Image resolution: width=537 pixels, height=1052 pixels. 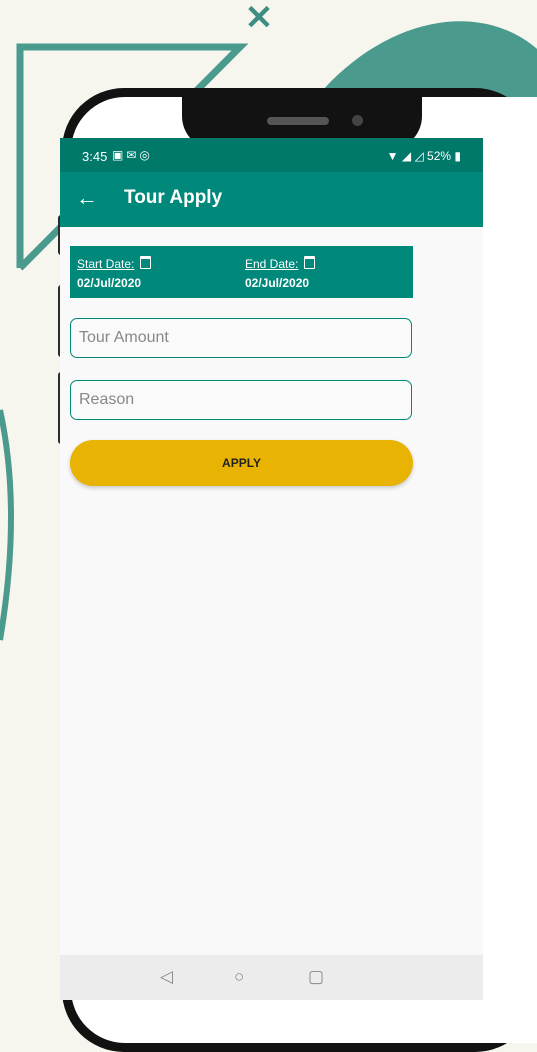 What do you see at coordinates (119, 155) in the screenshot?
I see `calendar-icon: ▣` at bounding box center [119, 155].